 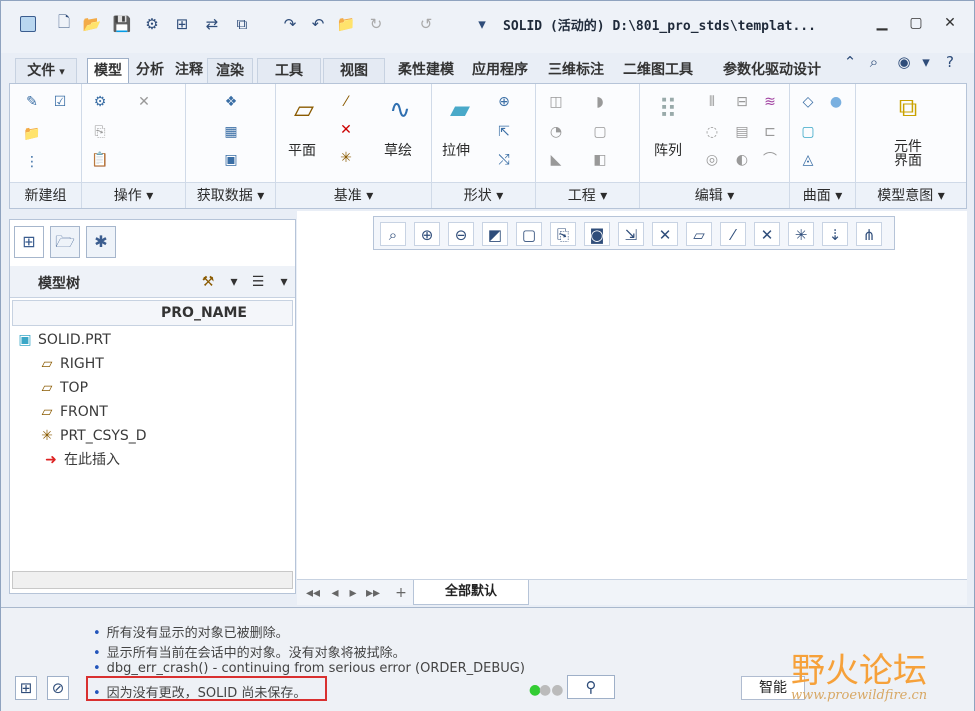 What do you see at coordinates (242, 24) in the screenshot?
I see `window-icon: ⧉` at bounding box center [242, 24].